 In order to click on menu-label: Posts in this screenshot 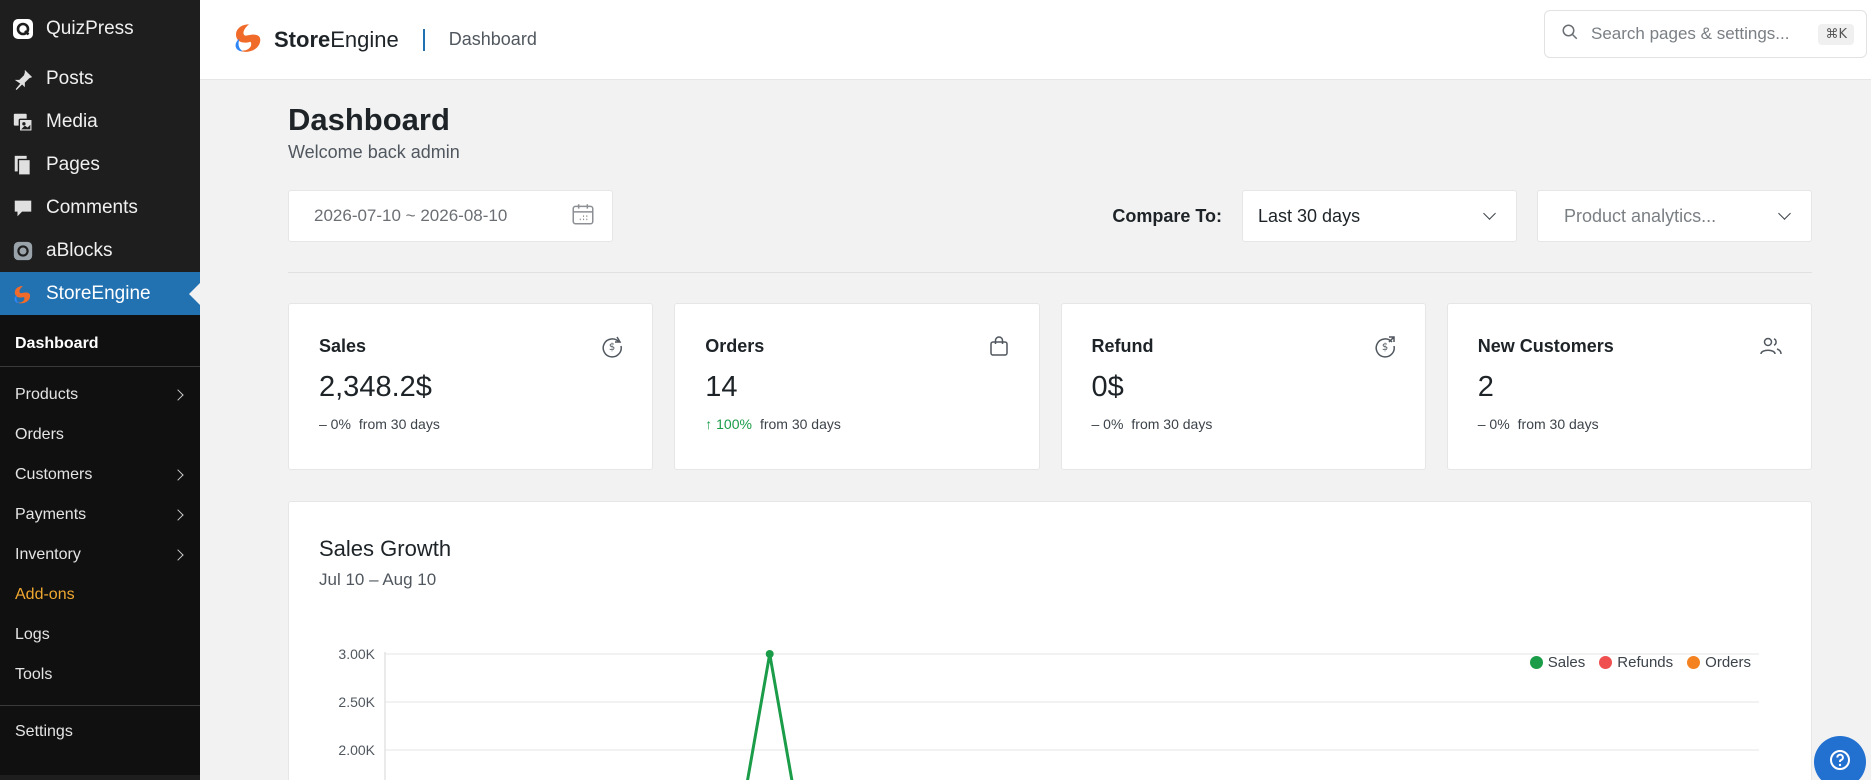, I will do `click(70, 78)`.